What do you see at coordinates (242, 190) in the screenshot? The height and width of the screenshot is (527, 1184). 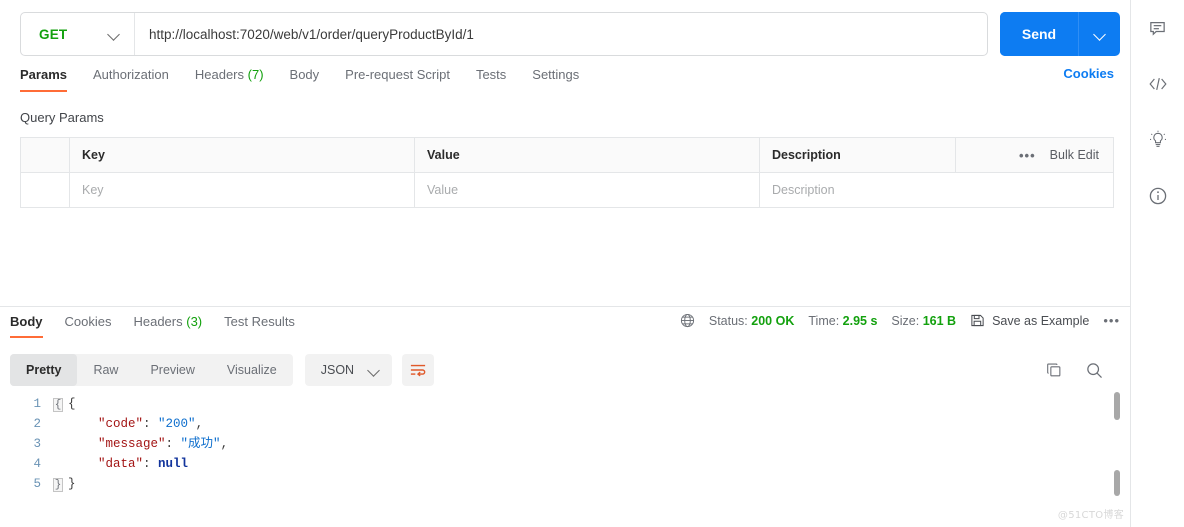 I see `row-key-input: Key` at bounding box center [242, 190].